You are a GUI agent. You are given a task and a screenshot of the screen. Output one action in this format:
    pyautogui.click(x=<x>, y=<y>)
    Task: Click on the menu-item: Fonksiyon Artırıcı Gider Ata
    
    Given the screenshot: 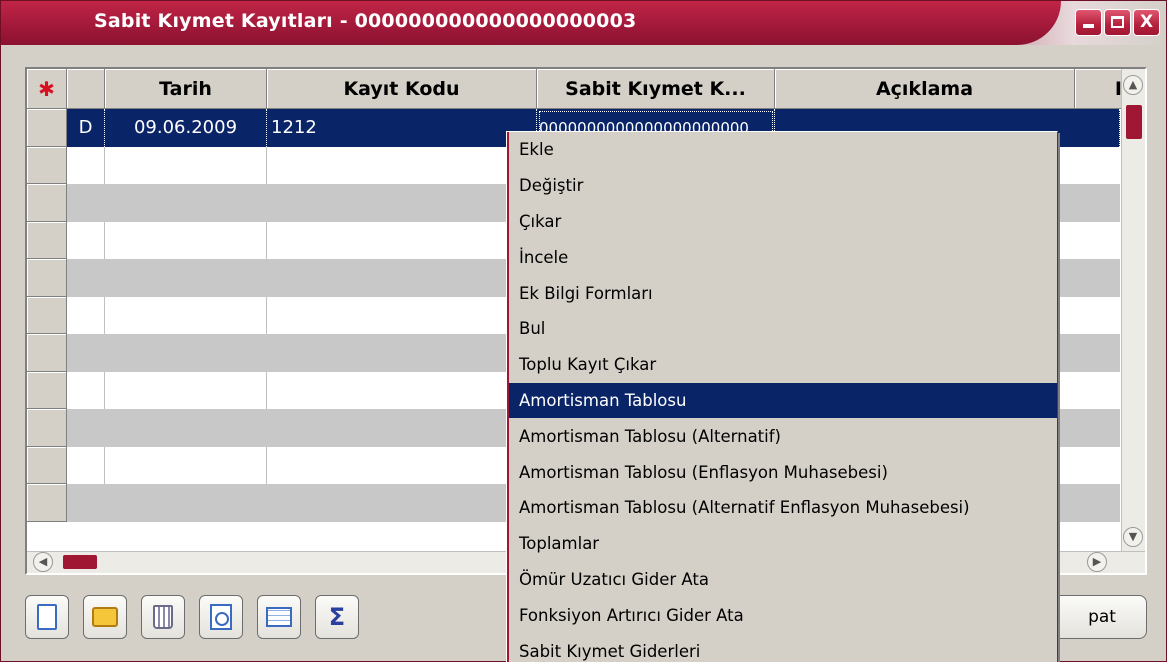 What is the action you would take?
    pyautogui.click(x=782, y=615)
    